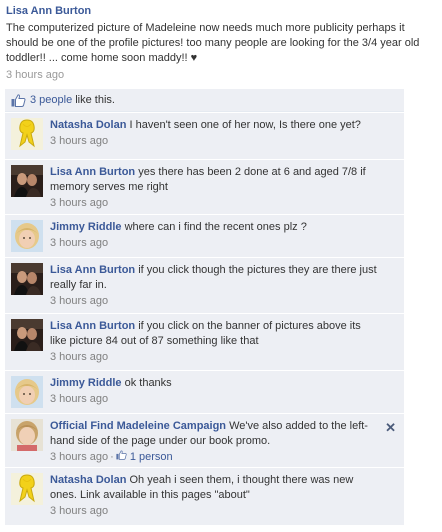  What do you see at coordinates (221, 75) in the screenshot?
I see `post-timestamp: 3 hours ago` at bounding box center [221, 75].